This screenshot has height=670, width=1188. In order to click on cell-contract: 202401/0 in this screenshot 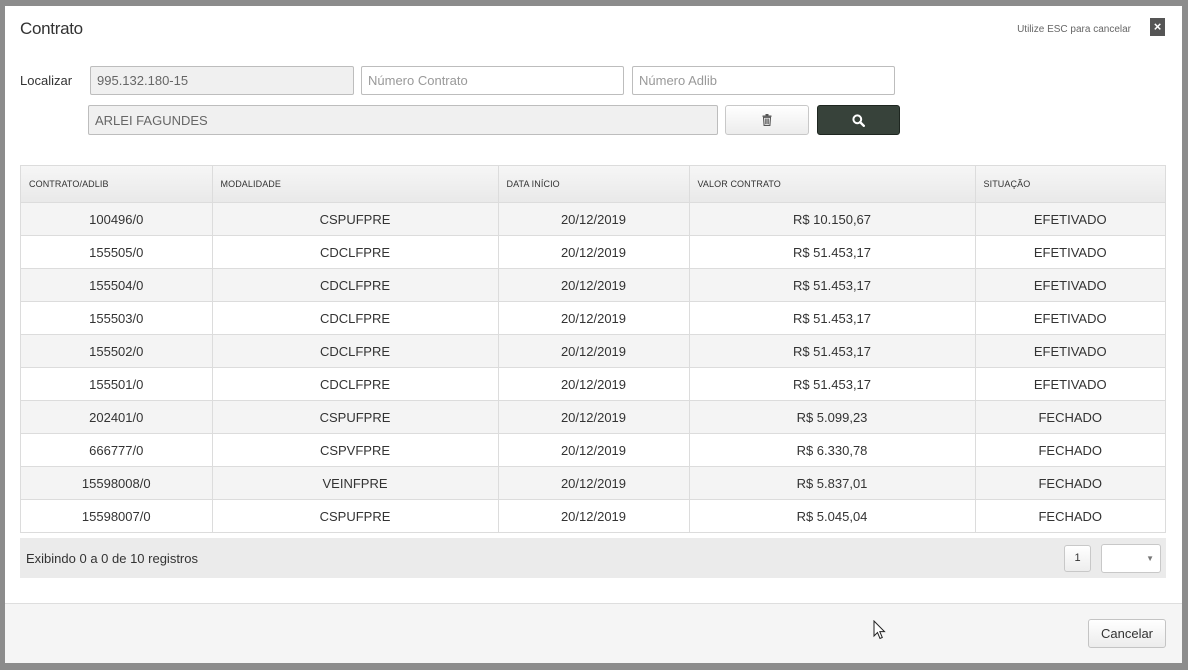, I will do `click(117, 417)`.